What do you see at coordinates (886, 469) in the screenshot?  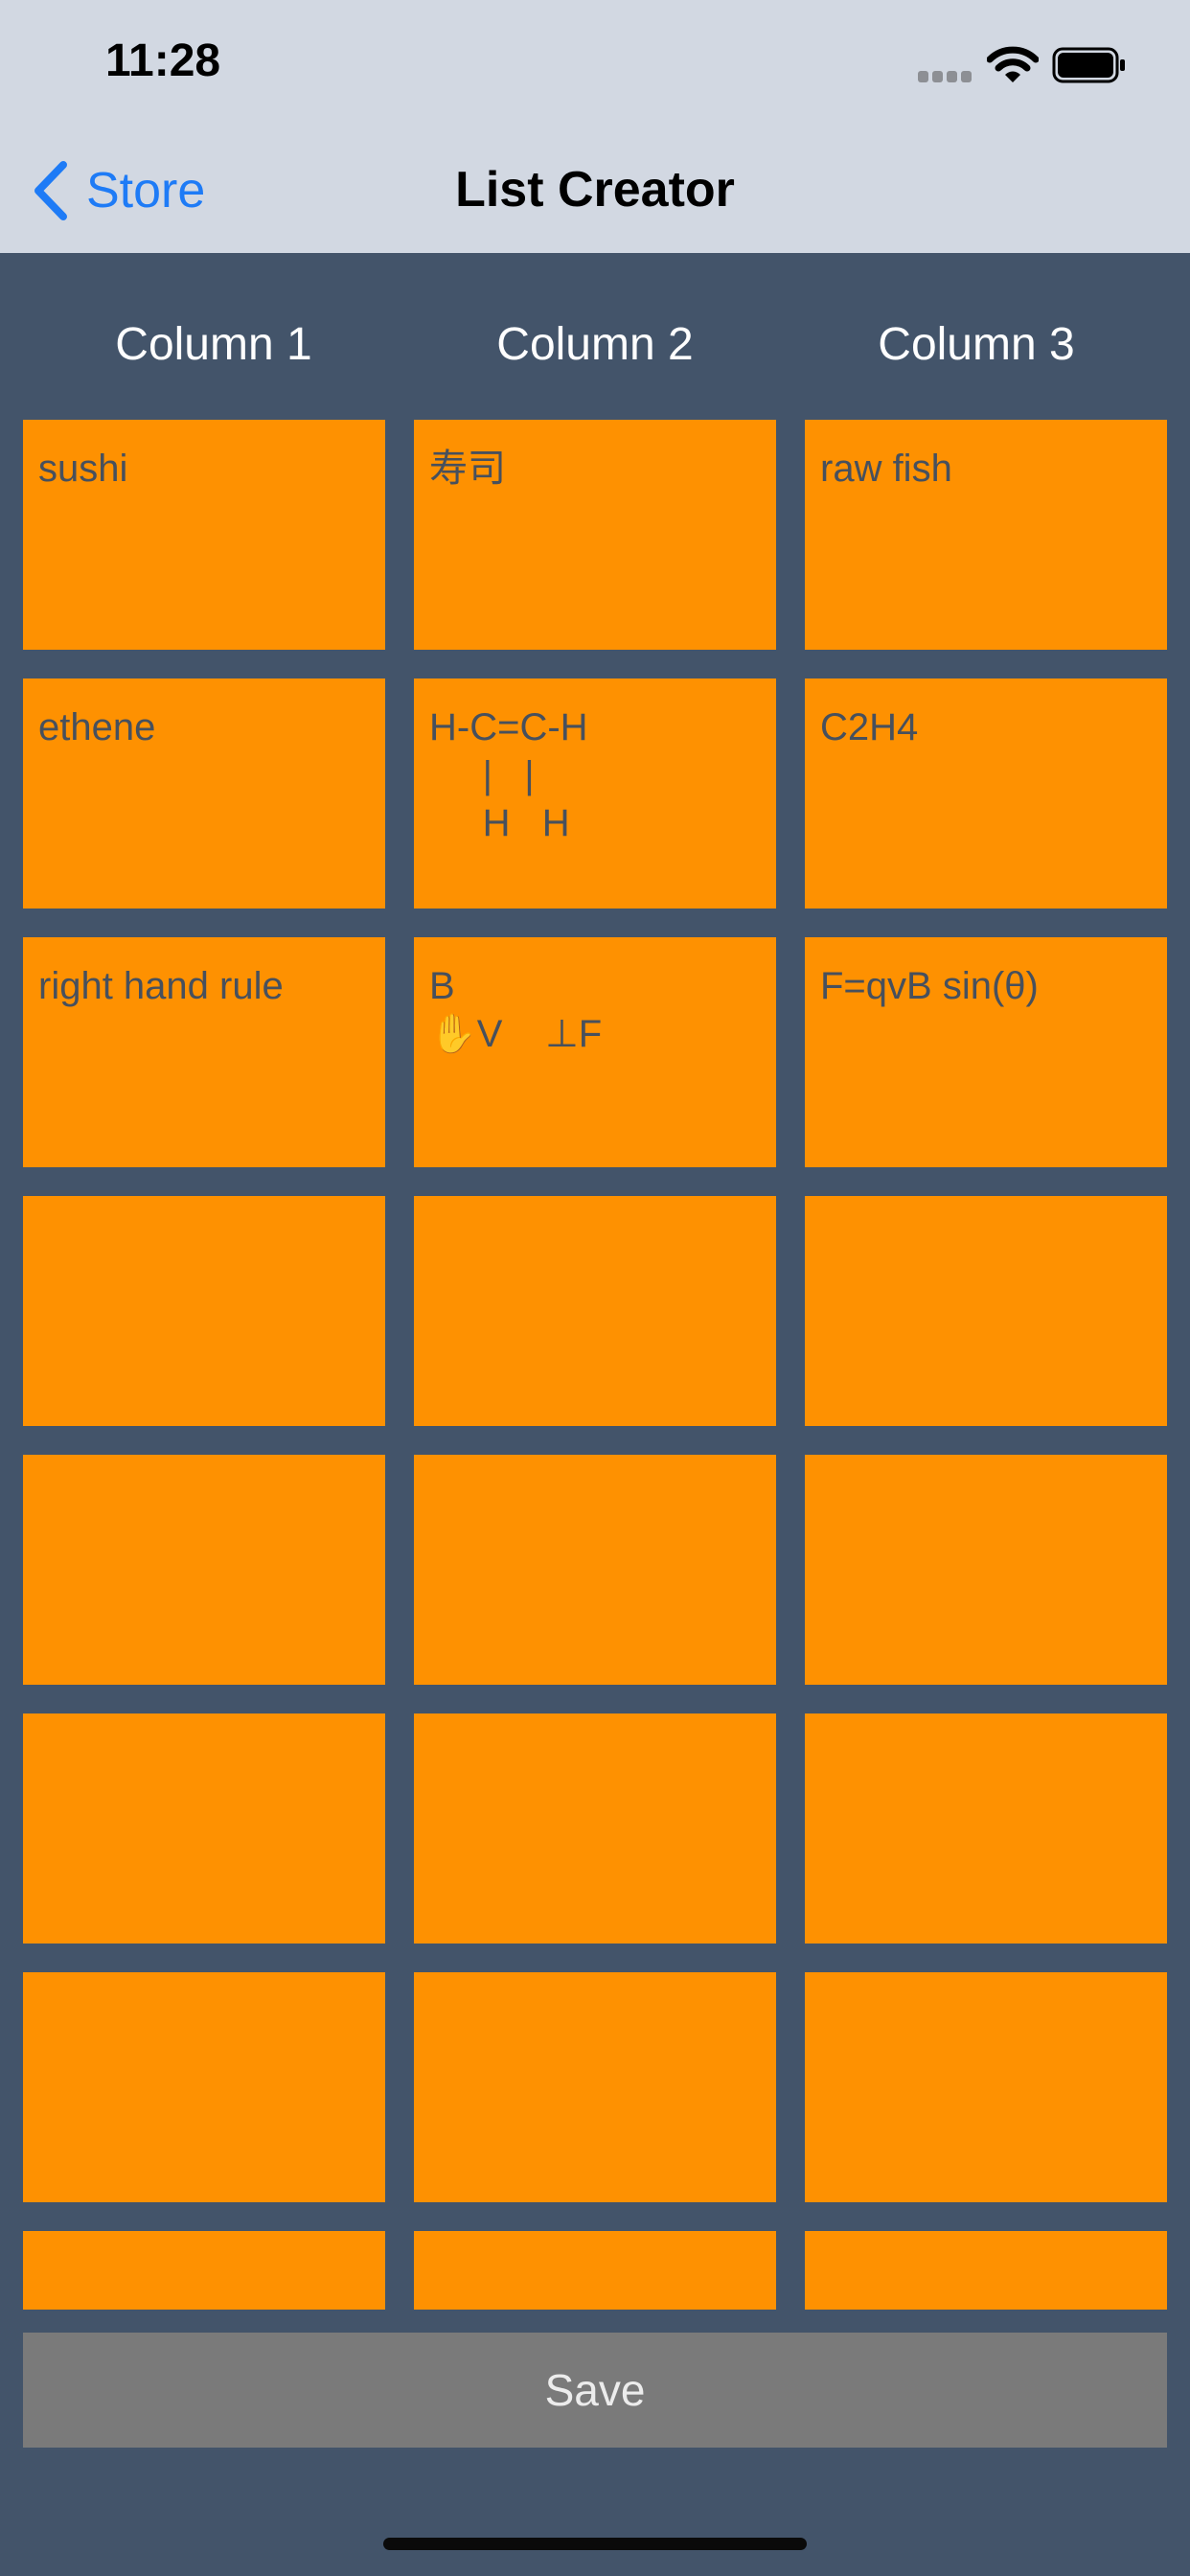 I see `cell-text: raw fish` at bounding box center [886, 469].